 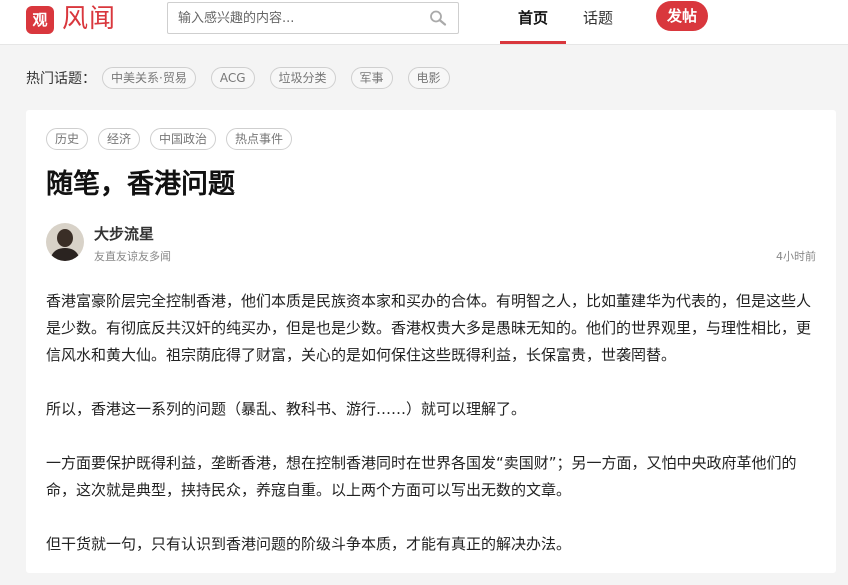 I want to click on author-avatar, so click(x=65, y=242).